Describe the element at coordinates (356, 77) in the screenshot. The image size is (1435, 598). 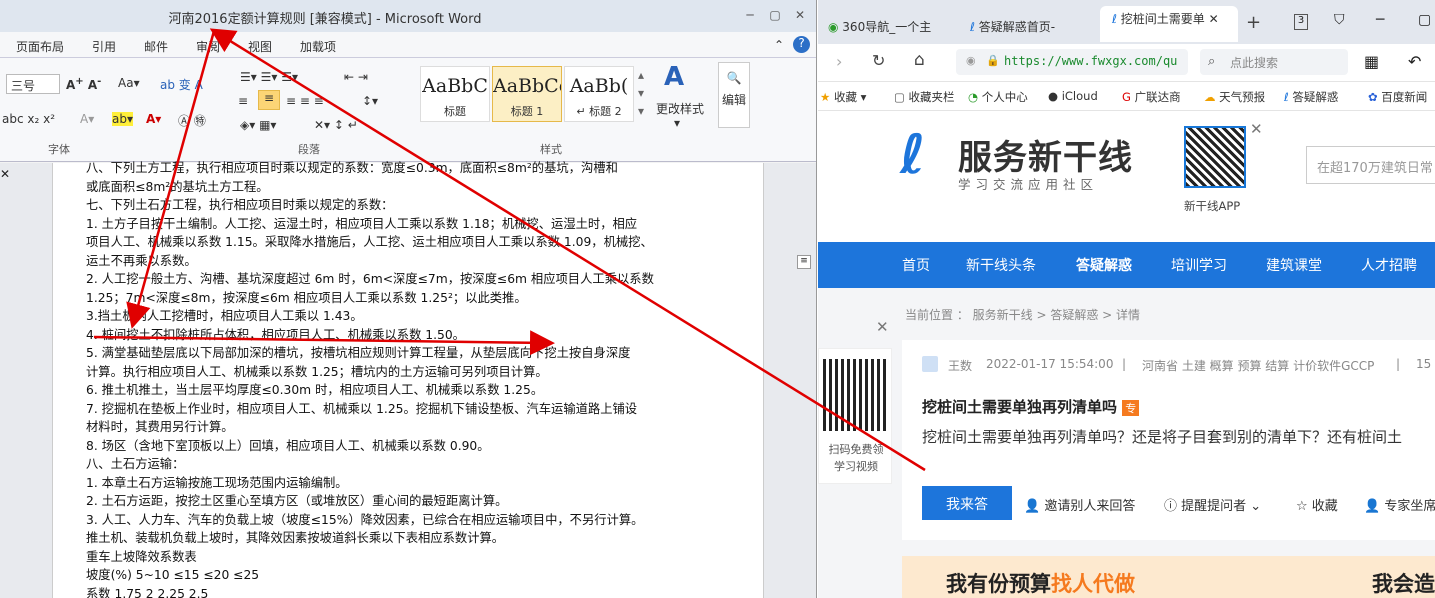
I see `indent-icon: ⇤ ⇥` at that location.